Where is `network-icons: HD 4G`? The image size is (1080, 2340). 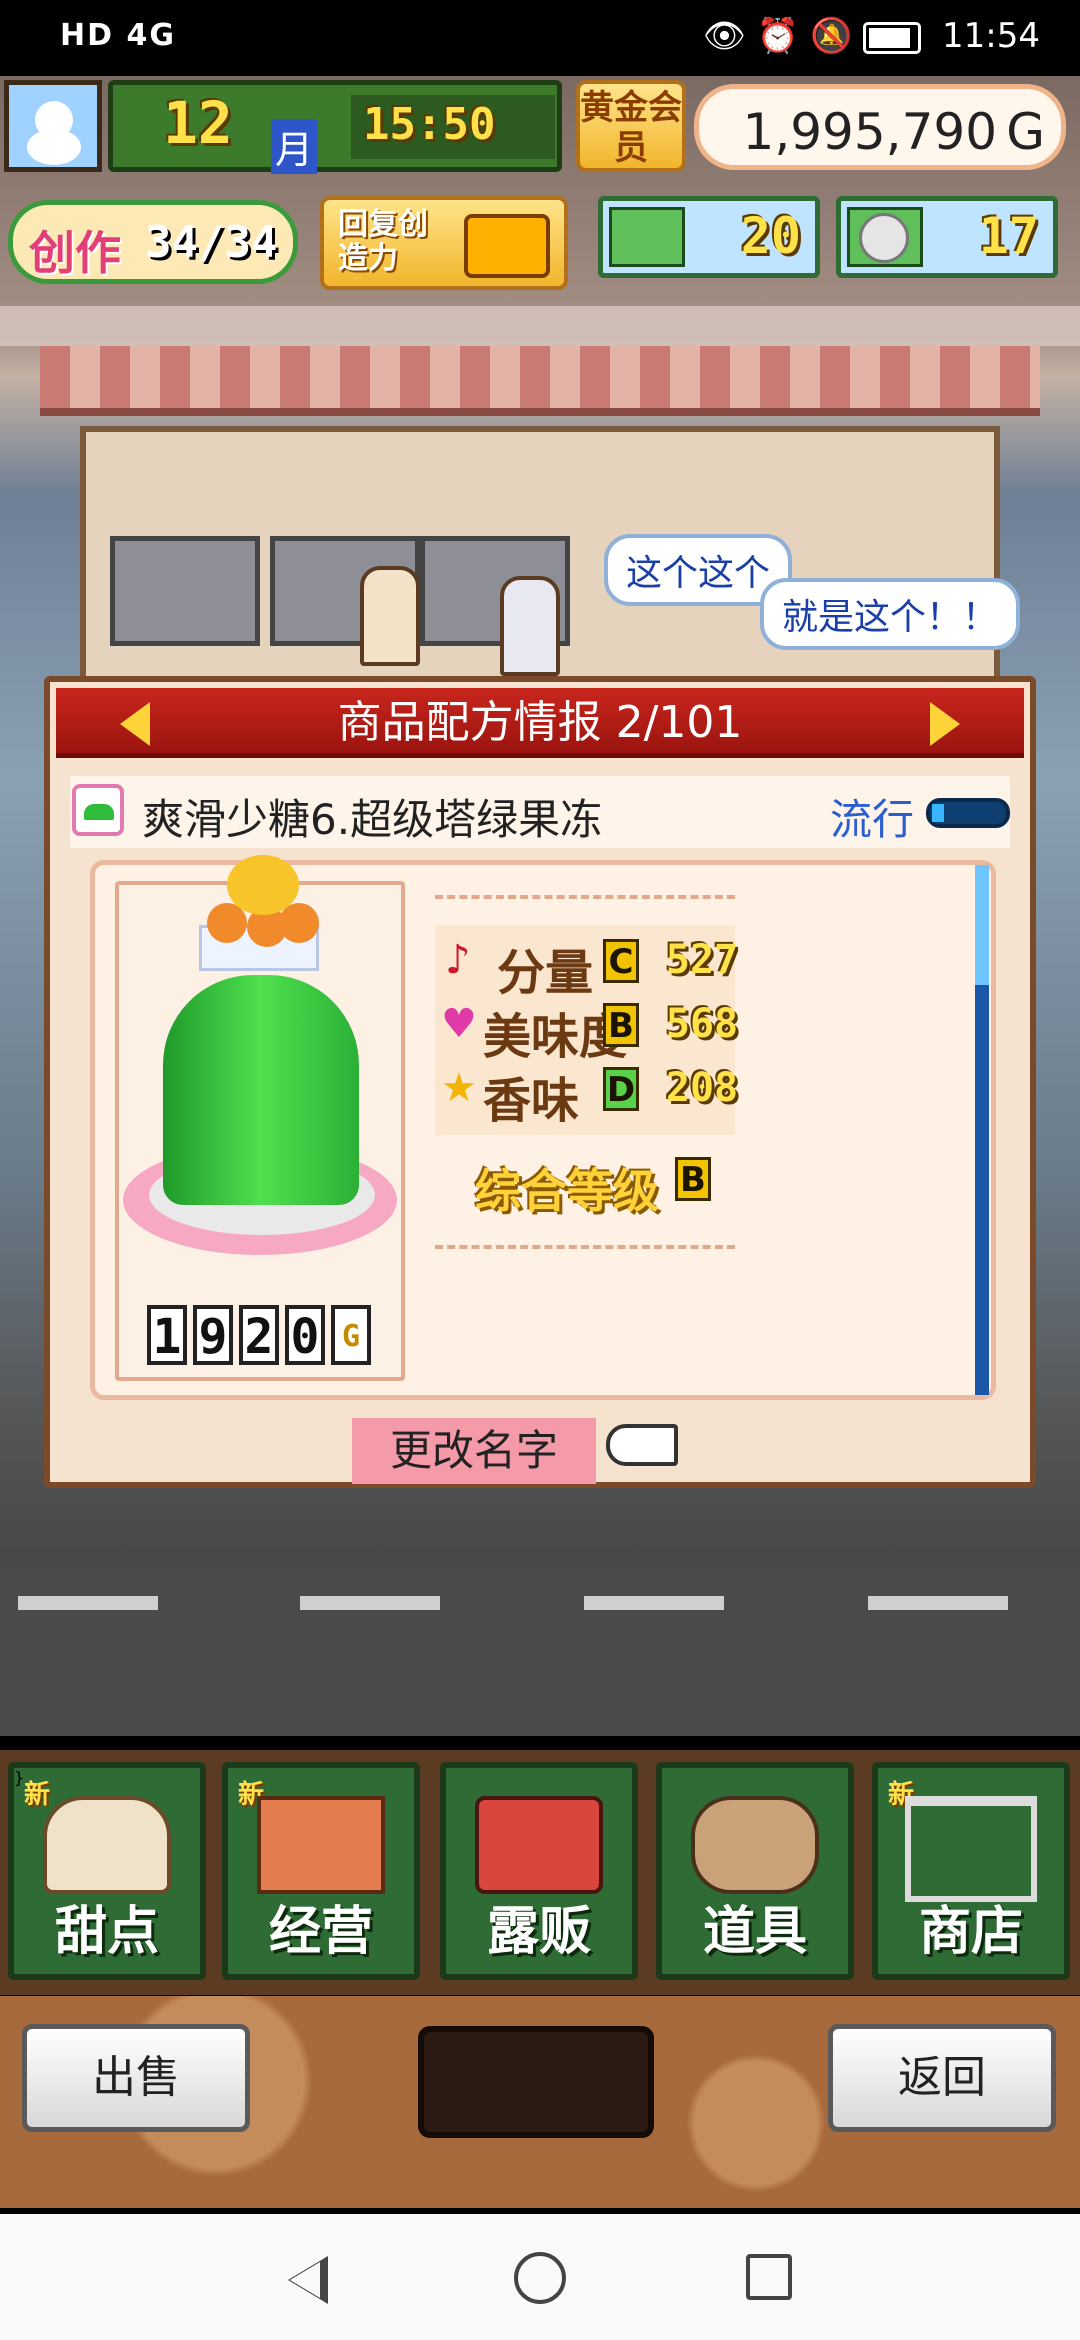
network-icons: HD 4G is located at coordinates (118, 35).